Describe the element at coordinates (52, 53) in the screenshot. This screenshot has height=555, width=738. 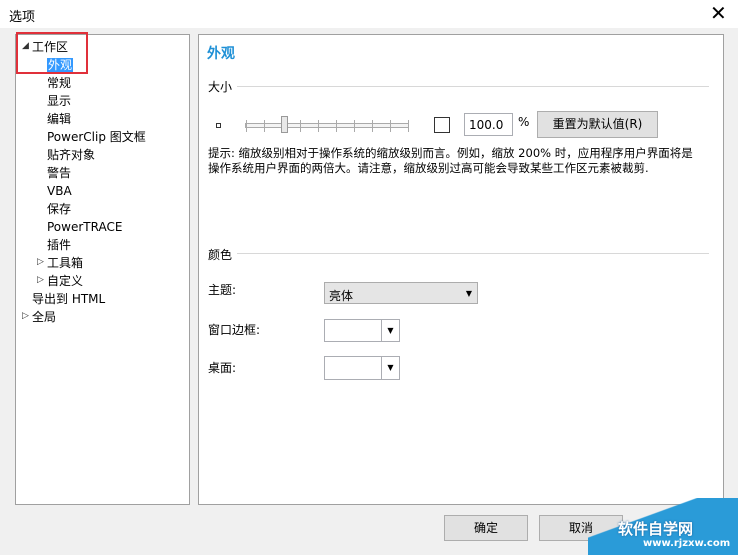
I see `highlight-box` at that location.